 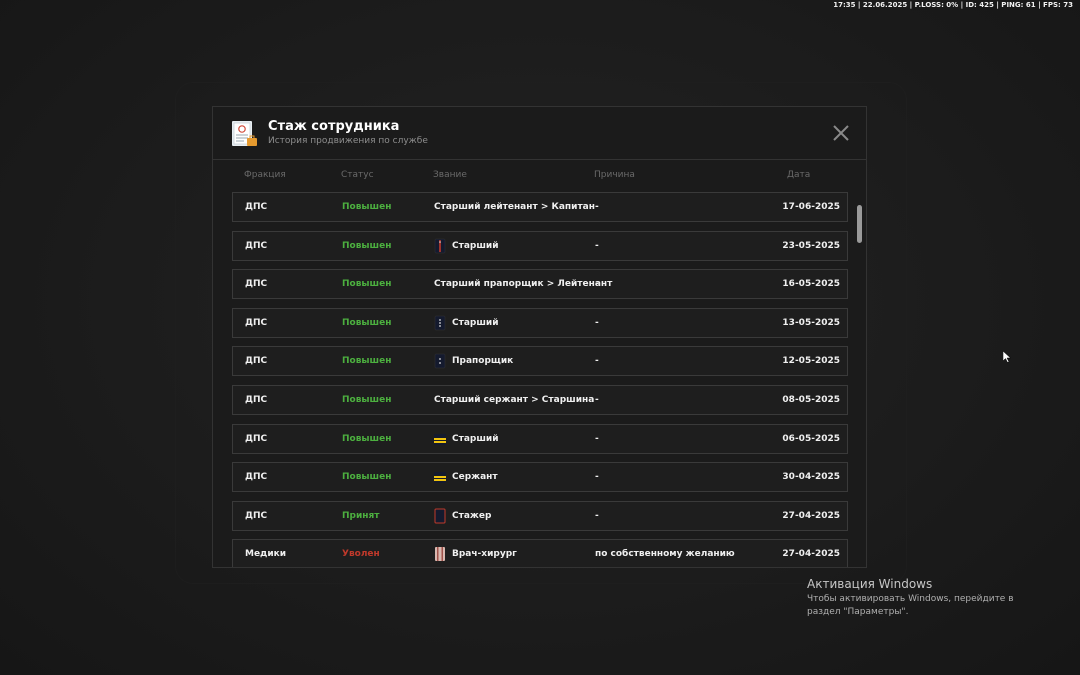 What do you see at coordinates (540, 245) in the screenshot?
I see `table-row: ДПС Повышен Старший - 23-05-2025` at bounding box center [540, 245].